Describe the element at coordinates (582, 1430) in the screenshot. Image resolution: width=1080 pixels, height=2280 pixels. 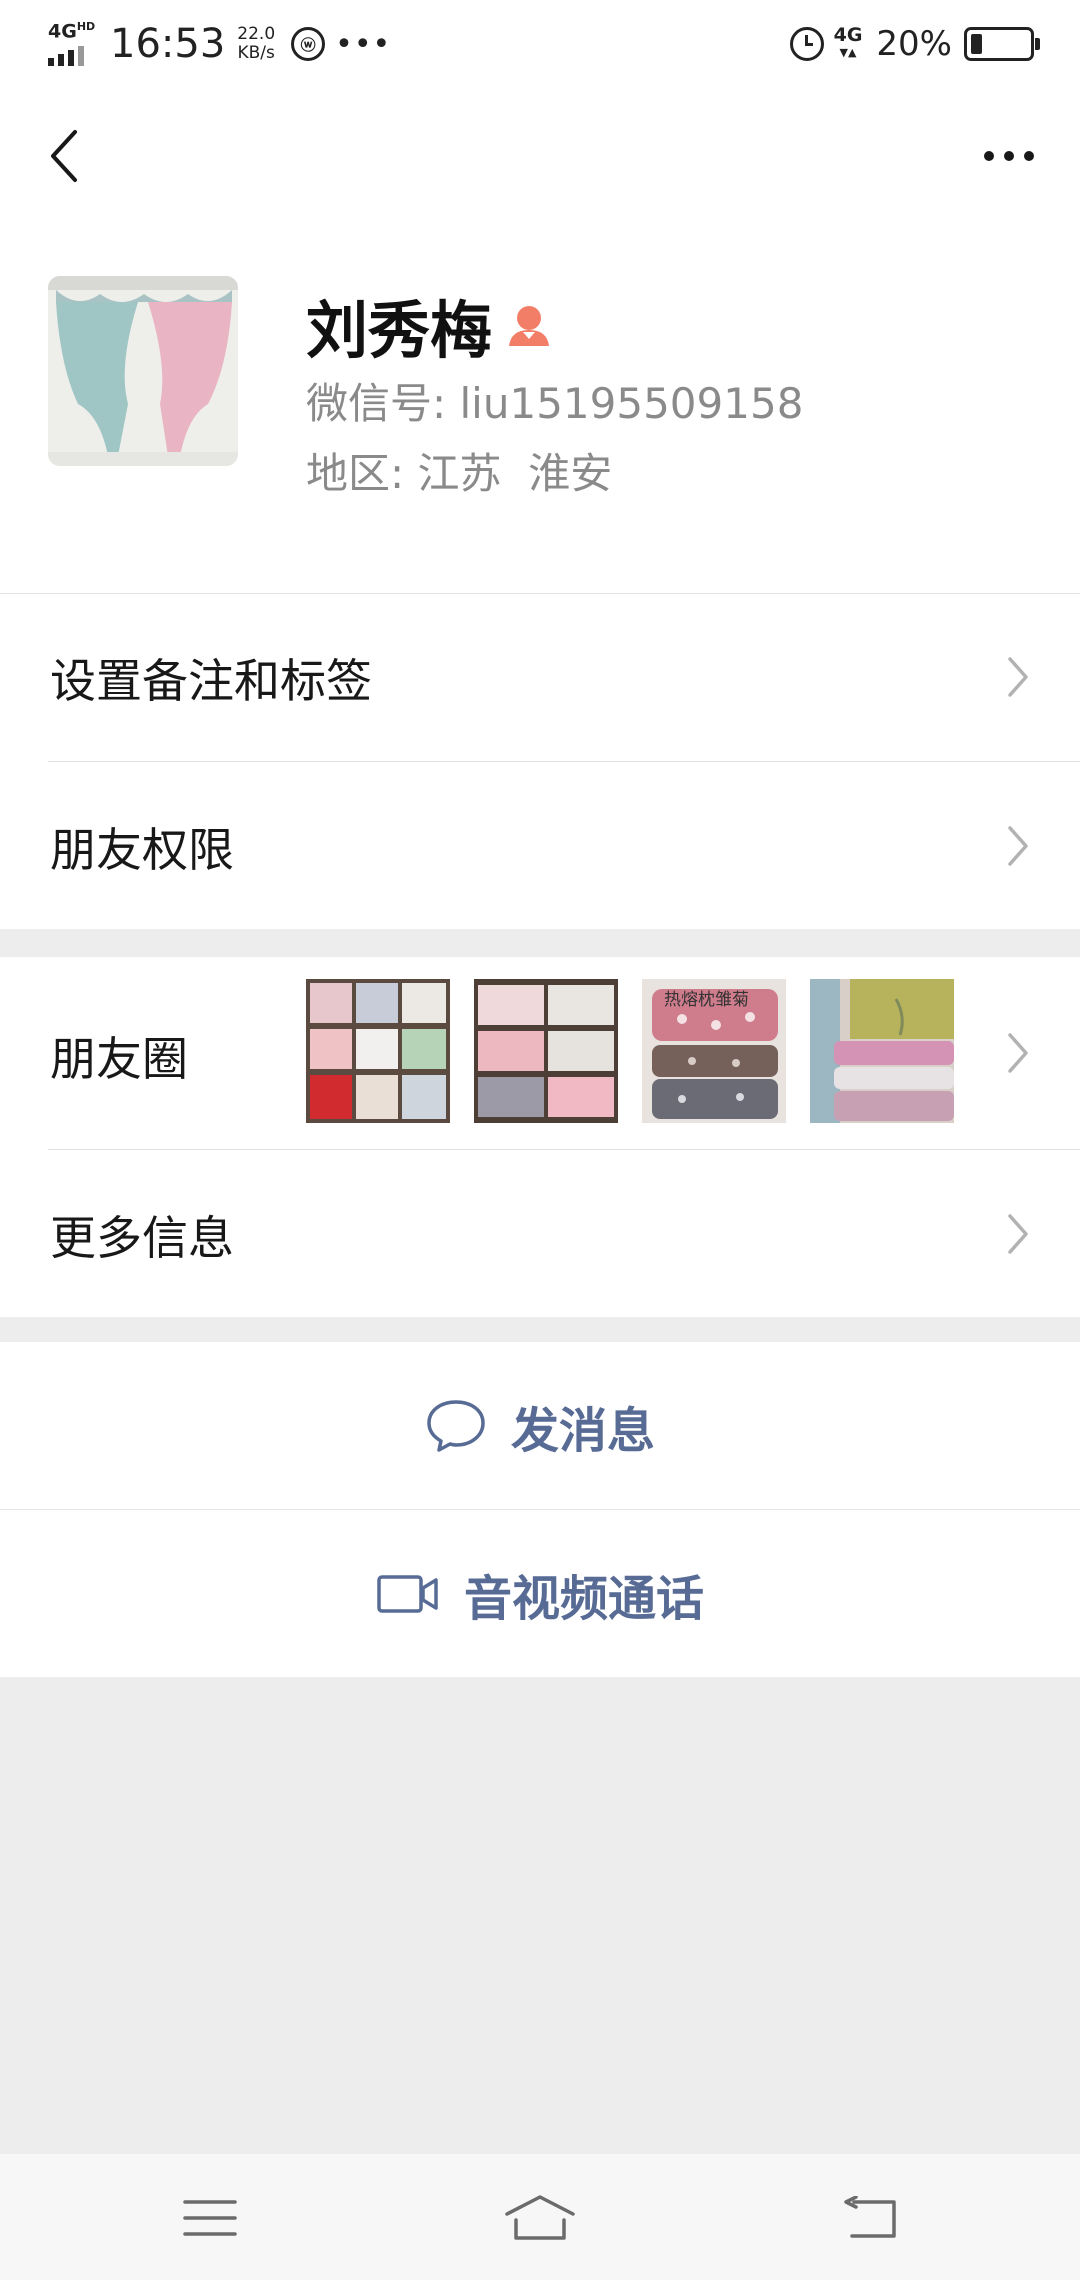
I see `send-message-label: 发消息` at that location.